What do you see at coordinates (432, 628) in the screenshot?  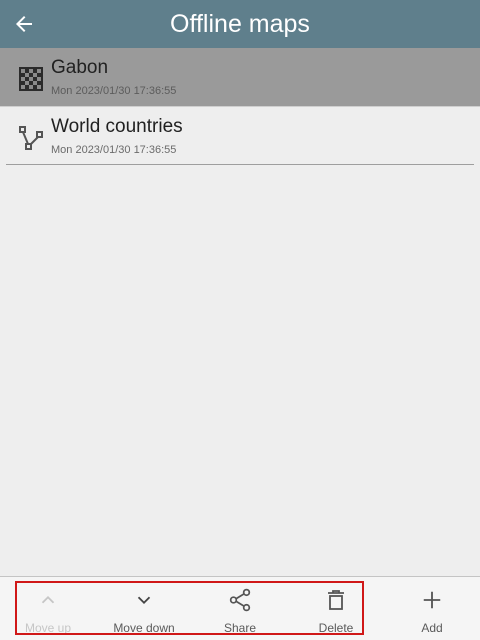 I see `add-label: Add` at bounding box center [432, 628].